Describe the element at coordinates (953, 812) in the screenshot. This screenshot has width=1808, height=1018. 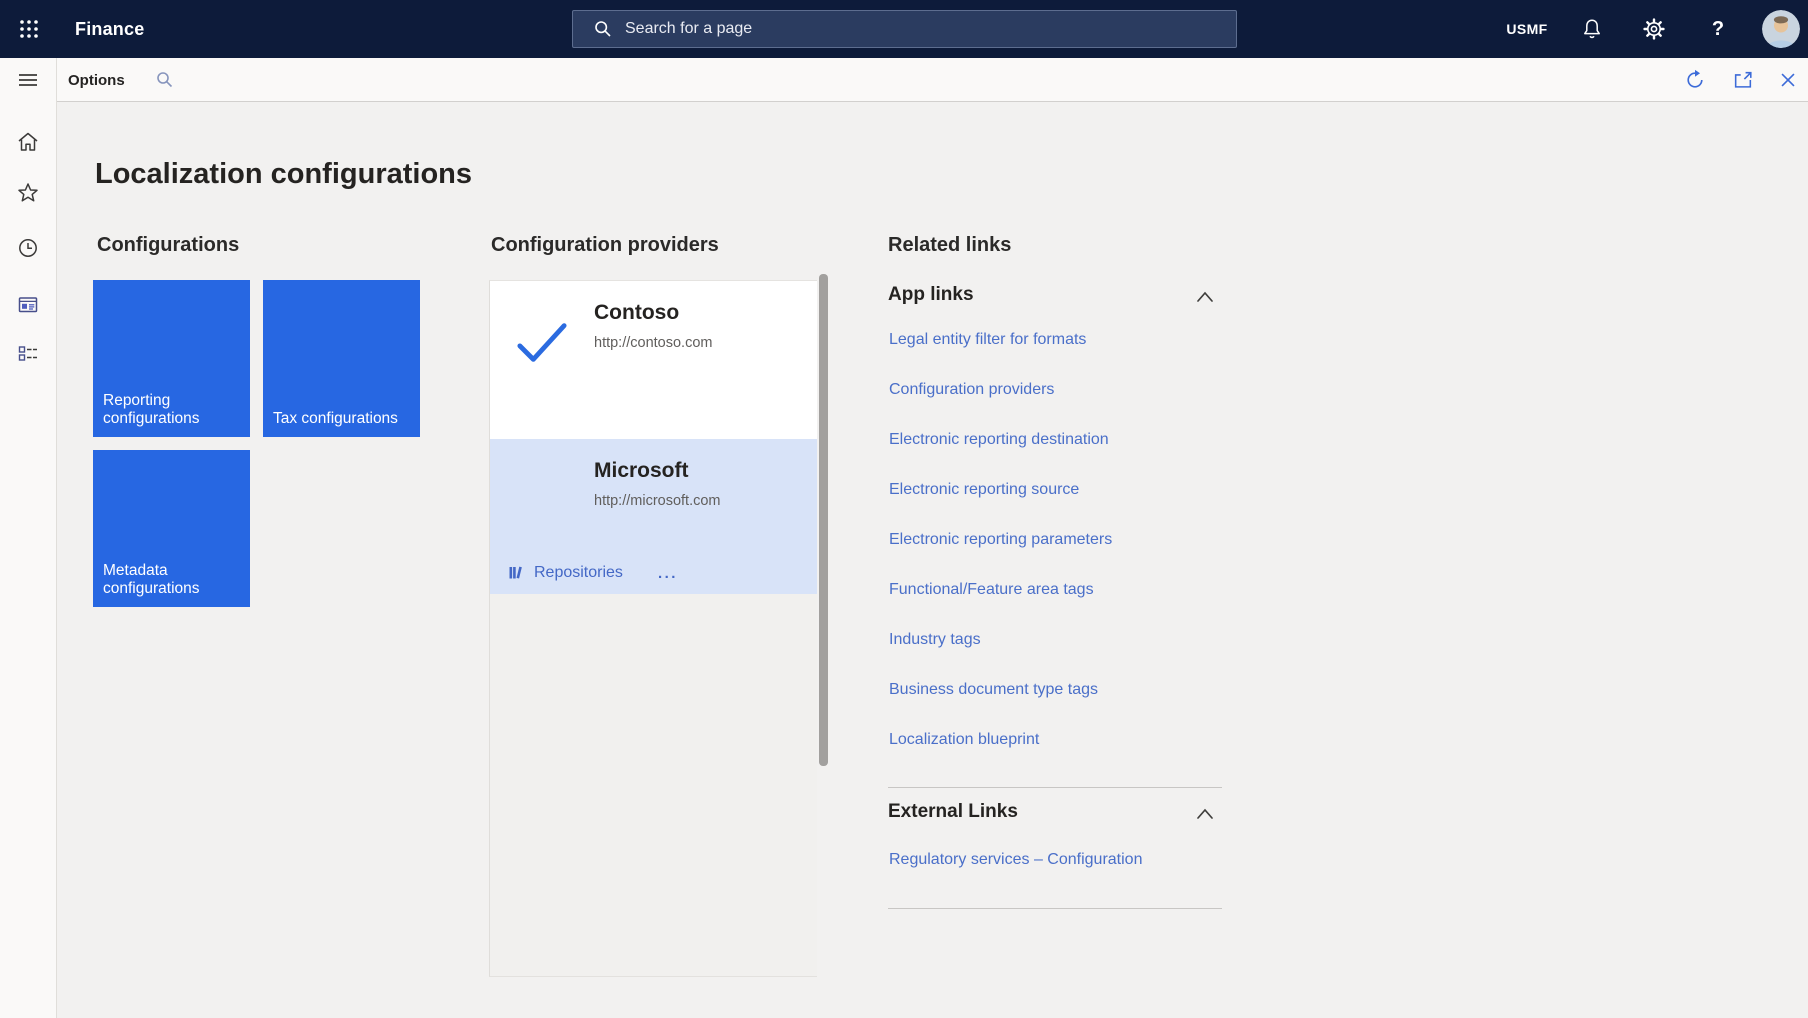
I see `external-links-group-header: External Links` at that location.